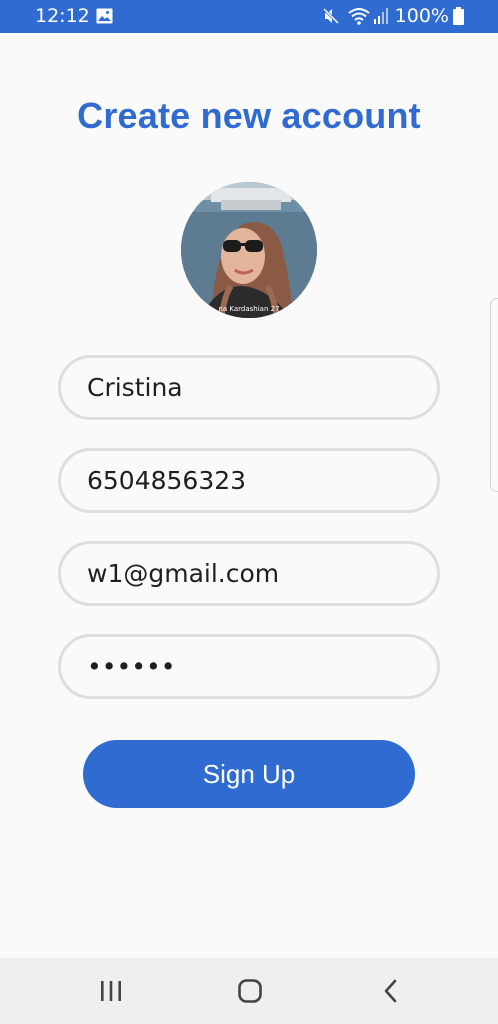 This screenshot has height=1024, width=498. Describe the element at coordinates (249, 115) in the screenshot. I see `page-title: Create new account` at that location.